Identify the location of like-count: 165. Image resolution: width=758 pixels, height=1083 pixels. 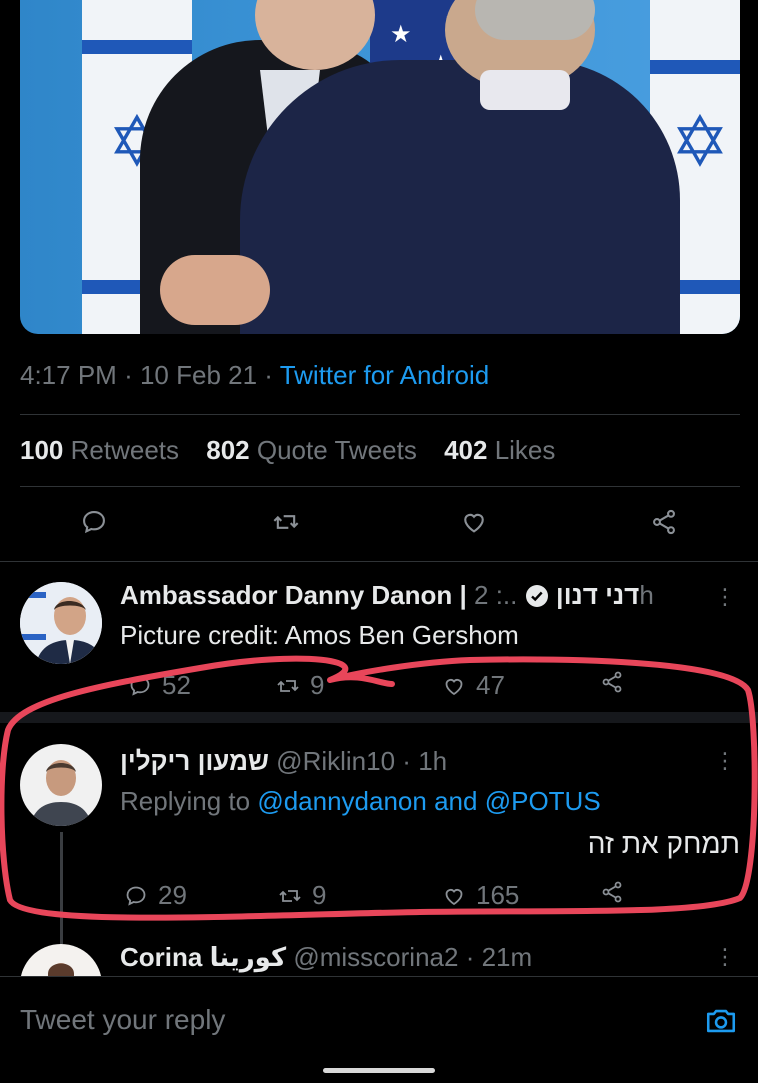
(498, 895).